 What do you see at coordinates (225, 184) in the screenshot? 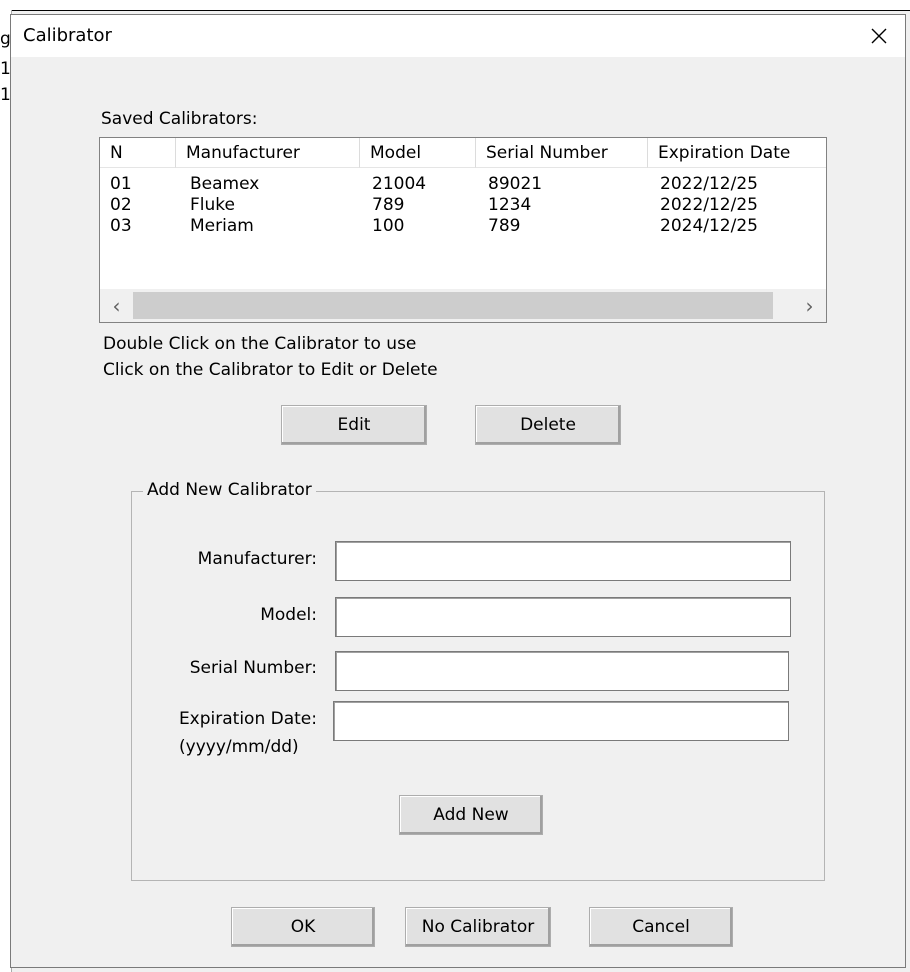
I see `cell-manufacturer: Beamex` at bounding box center [225, 184].